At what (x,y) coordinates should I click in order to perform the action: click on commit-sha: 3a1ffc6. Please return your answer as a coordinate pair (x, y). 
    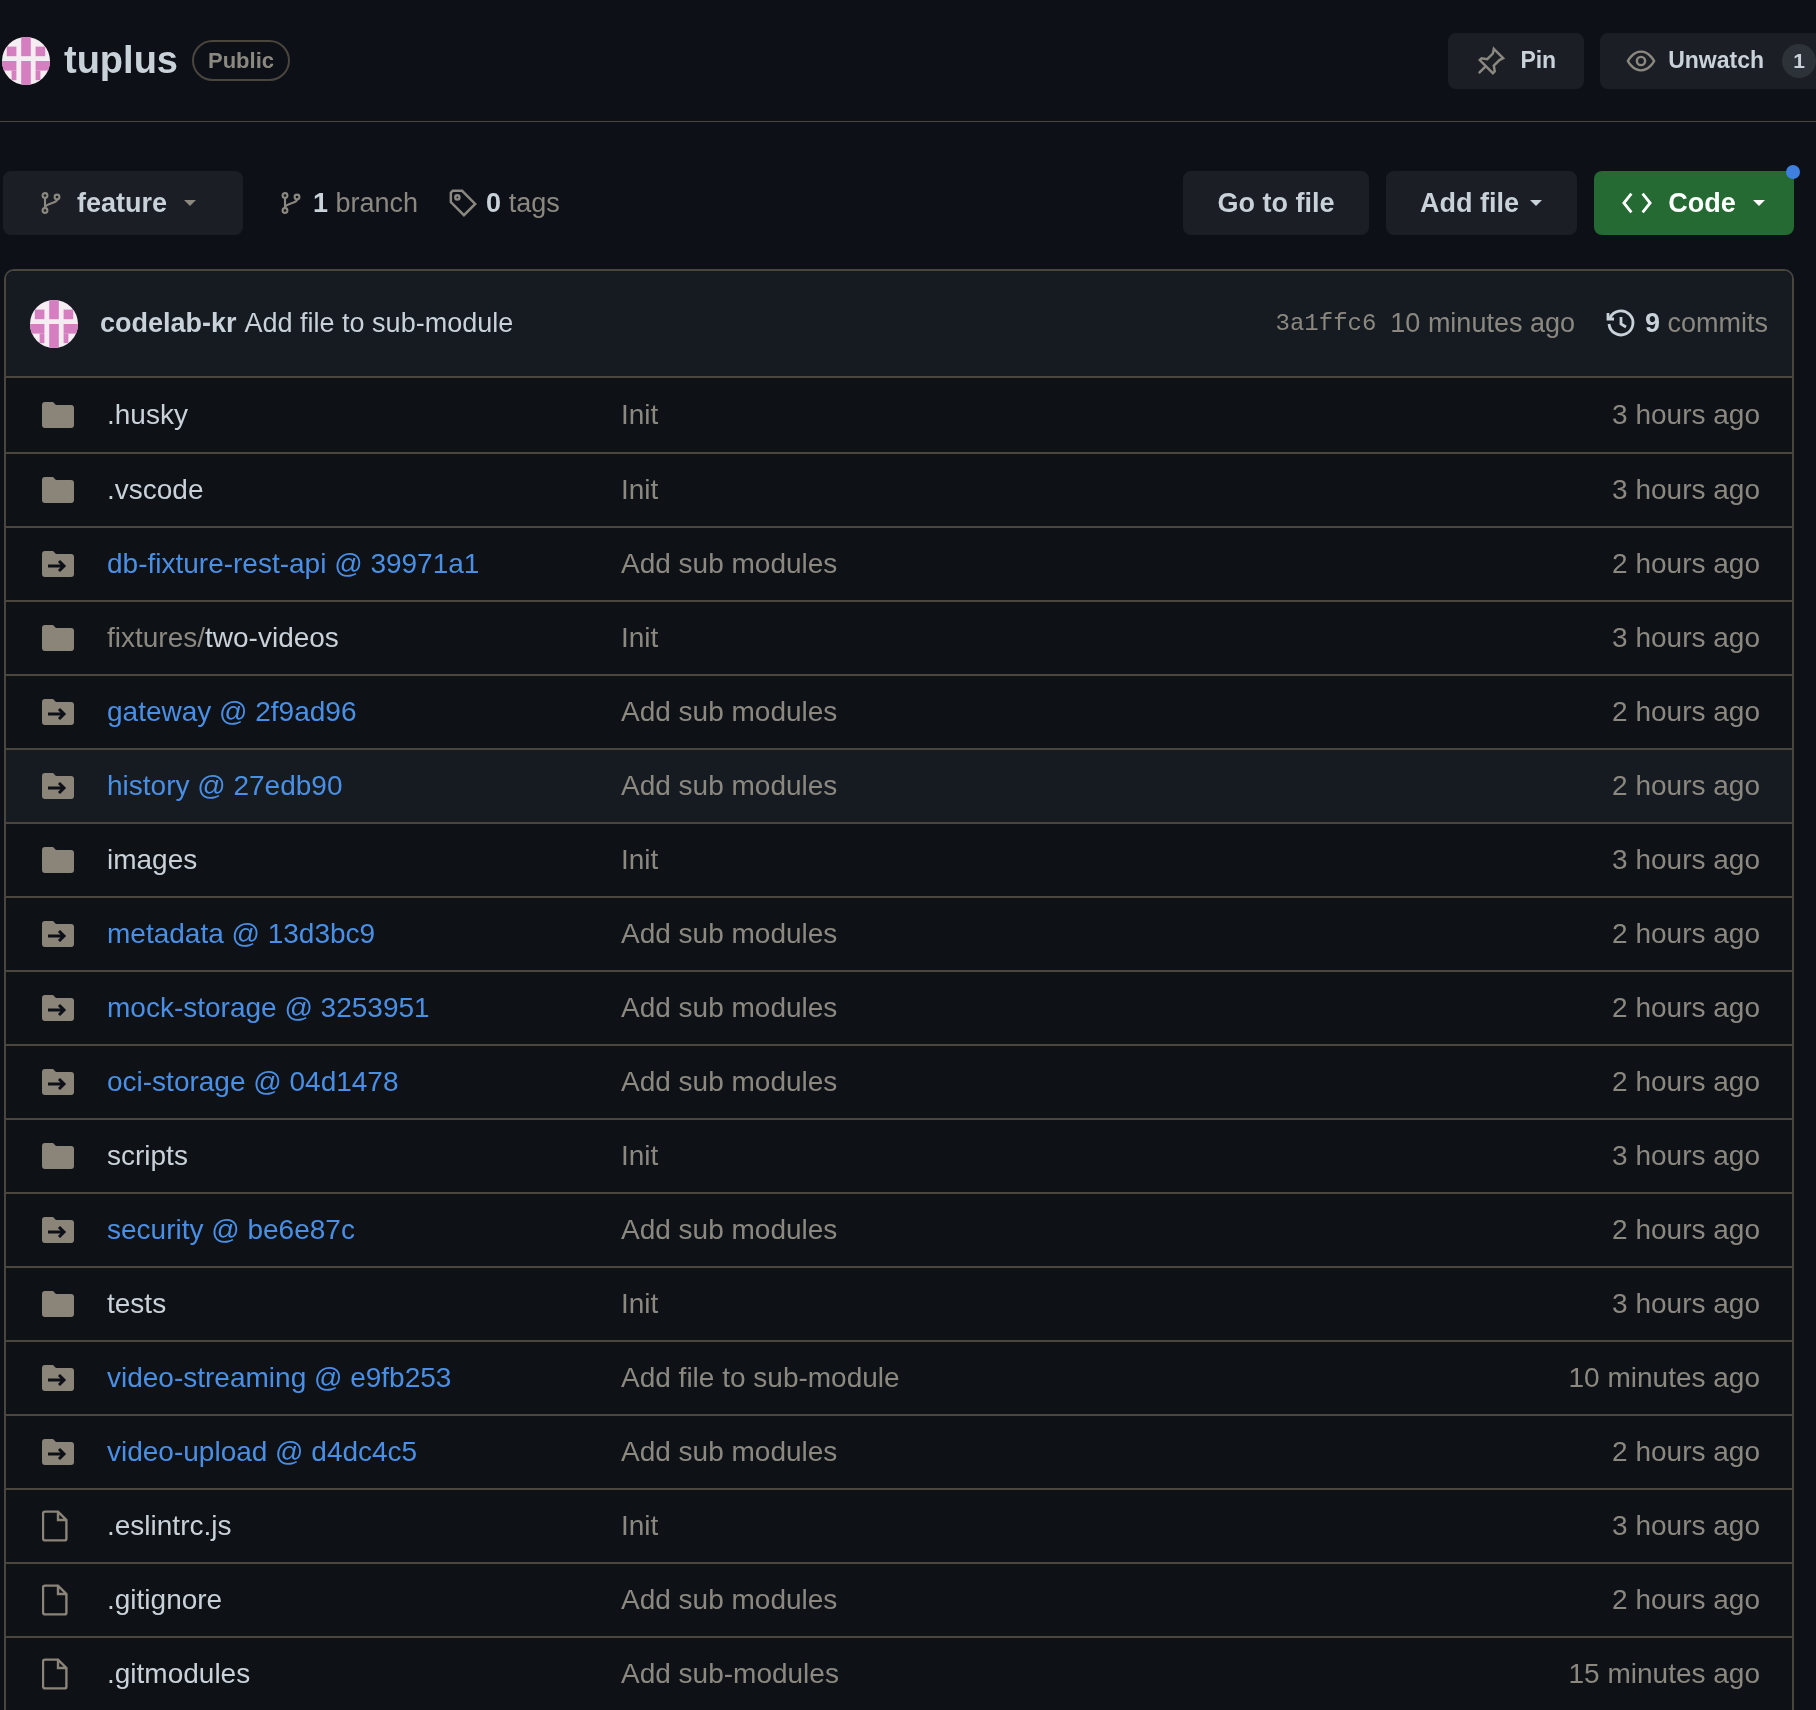
    Looking at the image, I should click on (1326, 323).